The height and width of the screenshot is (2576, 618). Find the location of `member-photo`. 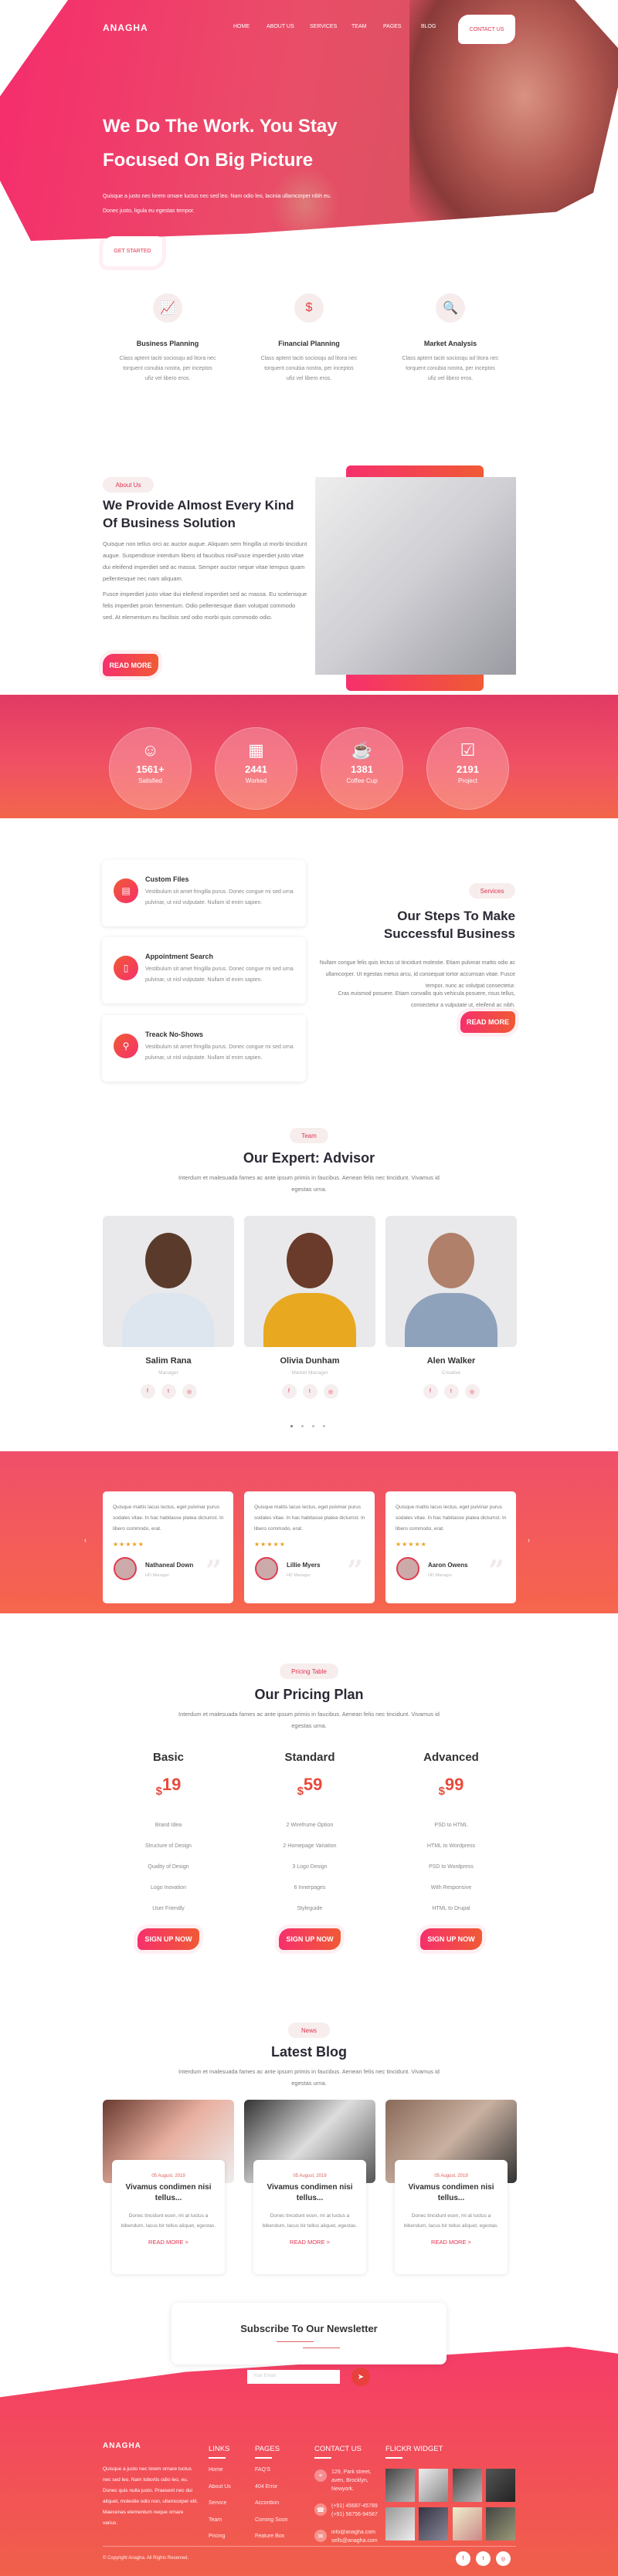

member-photo is located at coordinates (168, 1281).